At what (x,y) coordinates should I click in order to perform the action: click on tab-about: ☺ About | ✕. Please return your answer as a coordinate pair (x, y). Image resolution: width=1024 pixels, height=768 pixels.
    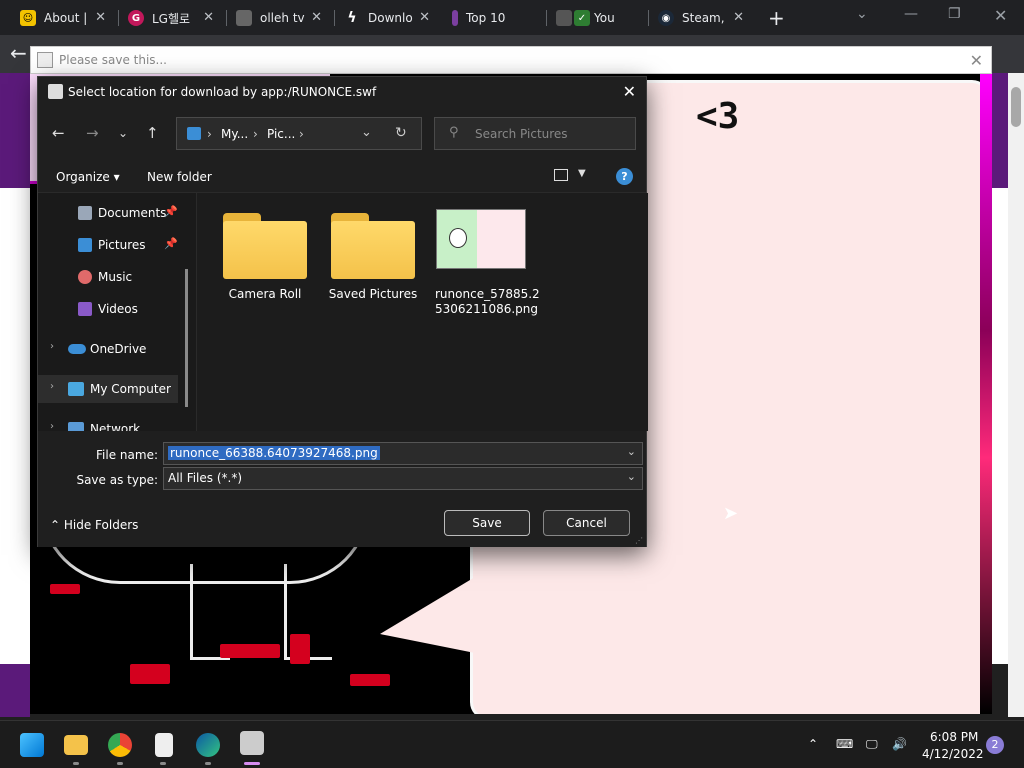
    Looking at the image, I should click on (64, 18).